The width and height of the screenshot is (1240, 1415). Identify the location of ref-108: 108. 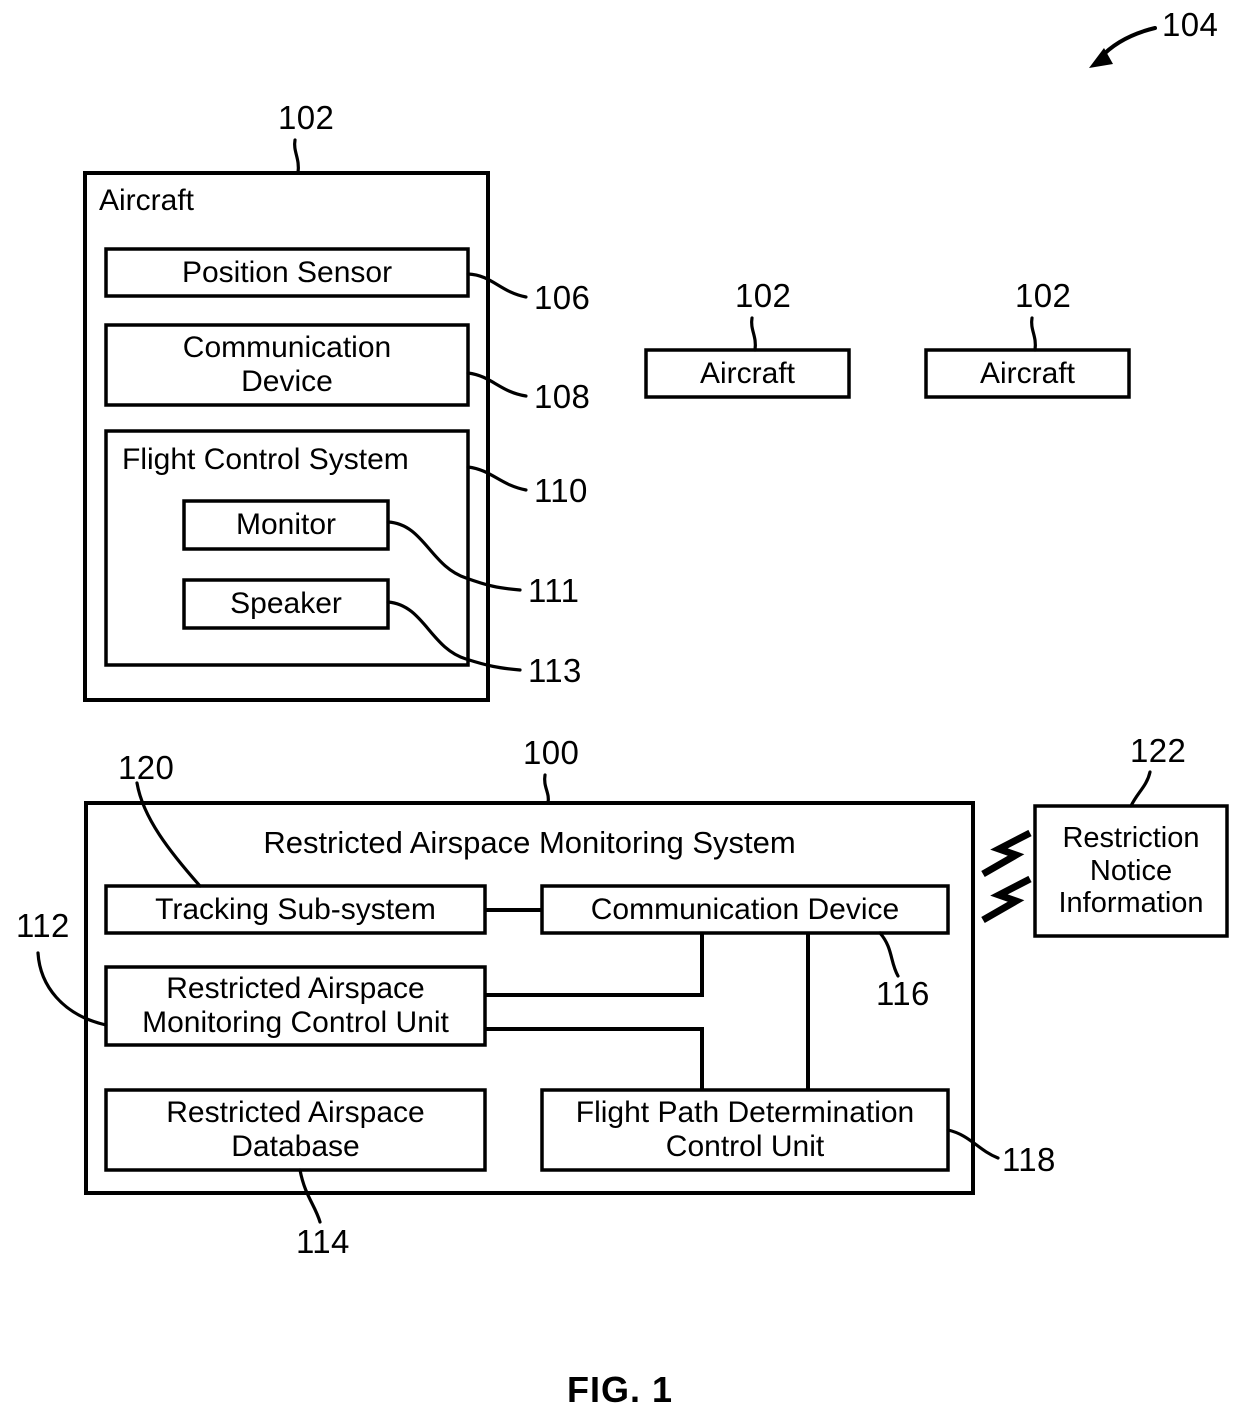
(562, 396).